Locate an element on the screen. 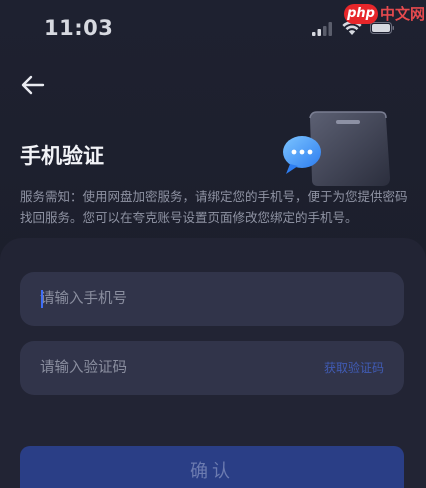 The height and width of the screenshot is (488, 426). status-bar: 11:03 php 中文网 is located at coordinates (213, 28).